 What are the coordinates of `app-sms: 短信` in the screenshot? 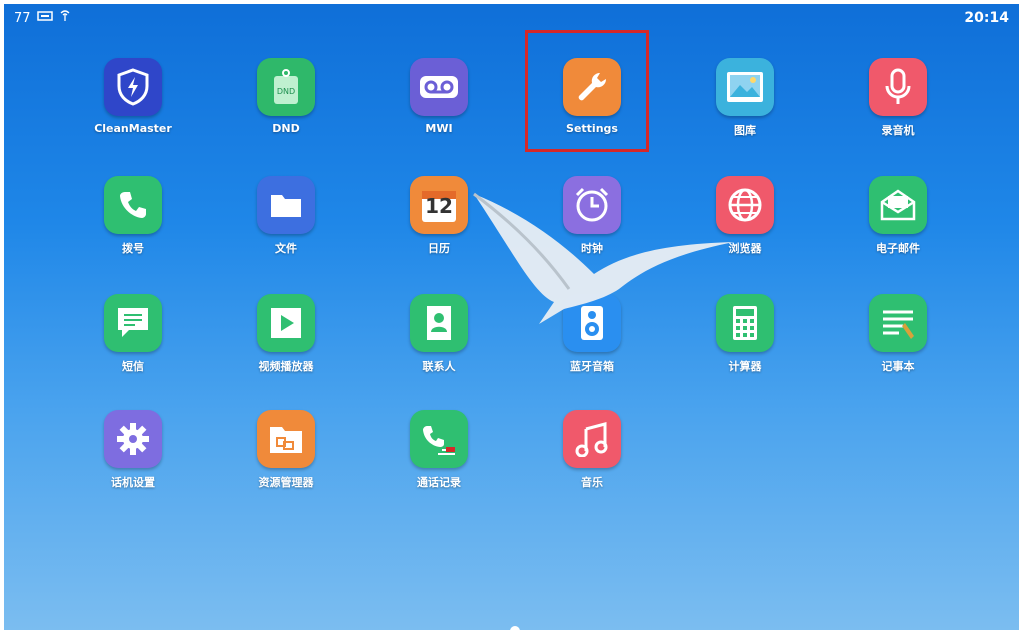 It's located at (133, 334).